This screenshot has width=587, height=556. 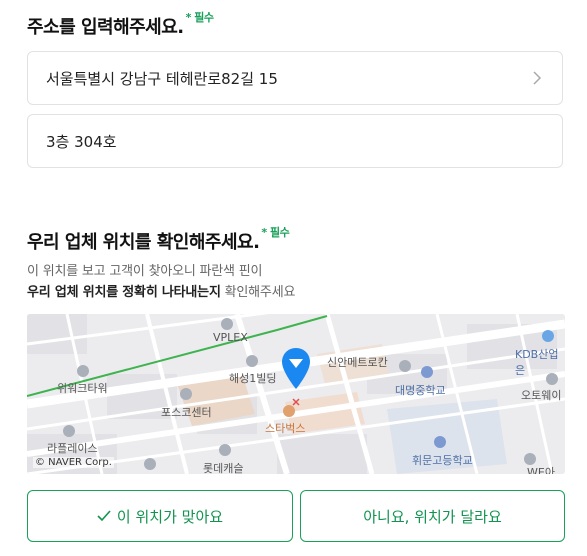 What do you see at coordinates (105, 27) in the screenshot?
I see `address-title-text: 주소를 입력해주세요.` at bounding box center [105, 27].